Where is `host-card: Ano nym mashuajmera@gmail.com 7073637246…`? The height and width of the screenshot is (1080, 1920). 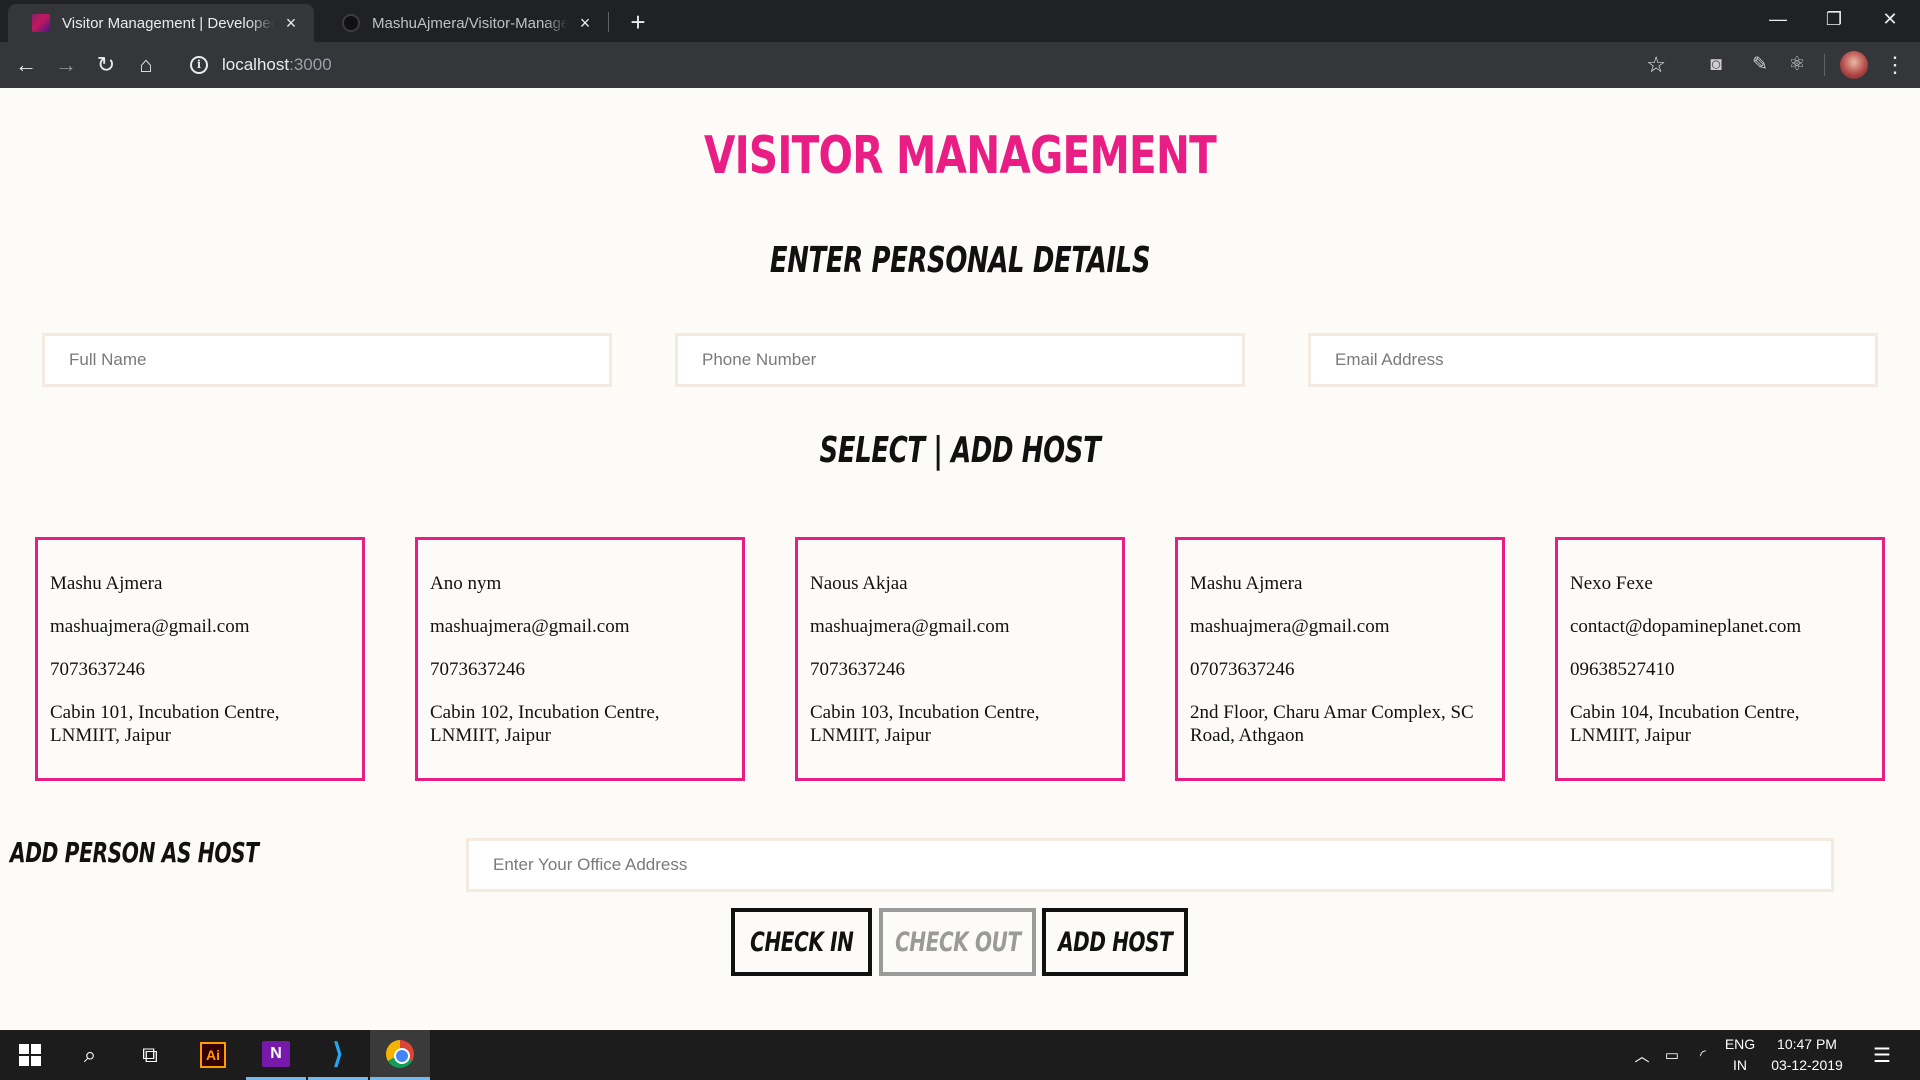 host-card: Ano nym mashuajmera@gmail.com 7073637246… is located at coordinates (580, 659).